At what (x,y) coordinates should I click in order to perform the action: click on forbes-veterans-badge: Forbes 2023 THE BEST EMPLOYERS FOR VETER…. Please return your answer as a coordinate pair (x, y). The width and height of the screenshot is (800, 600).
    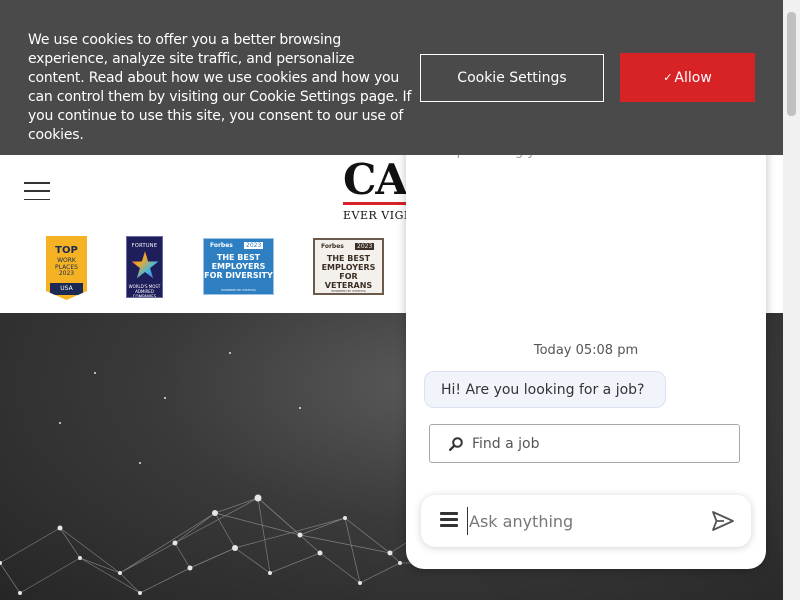
    Looking at the image, I should click on (348, 266).